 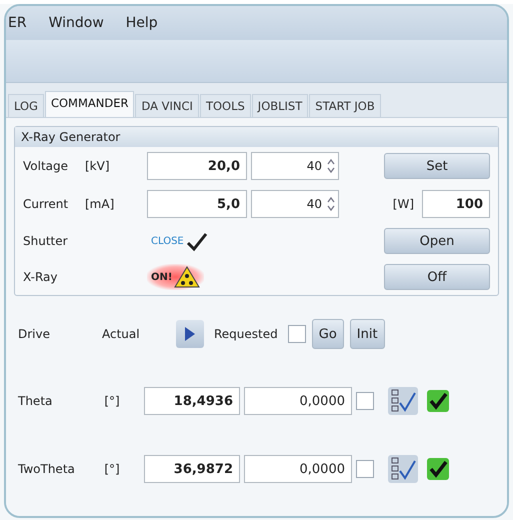 What do you see at coordinates (46, 204) in the screenshot?
I see `row-label: Current` at bounding box center [46, 204].